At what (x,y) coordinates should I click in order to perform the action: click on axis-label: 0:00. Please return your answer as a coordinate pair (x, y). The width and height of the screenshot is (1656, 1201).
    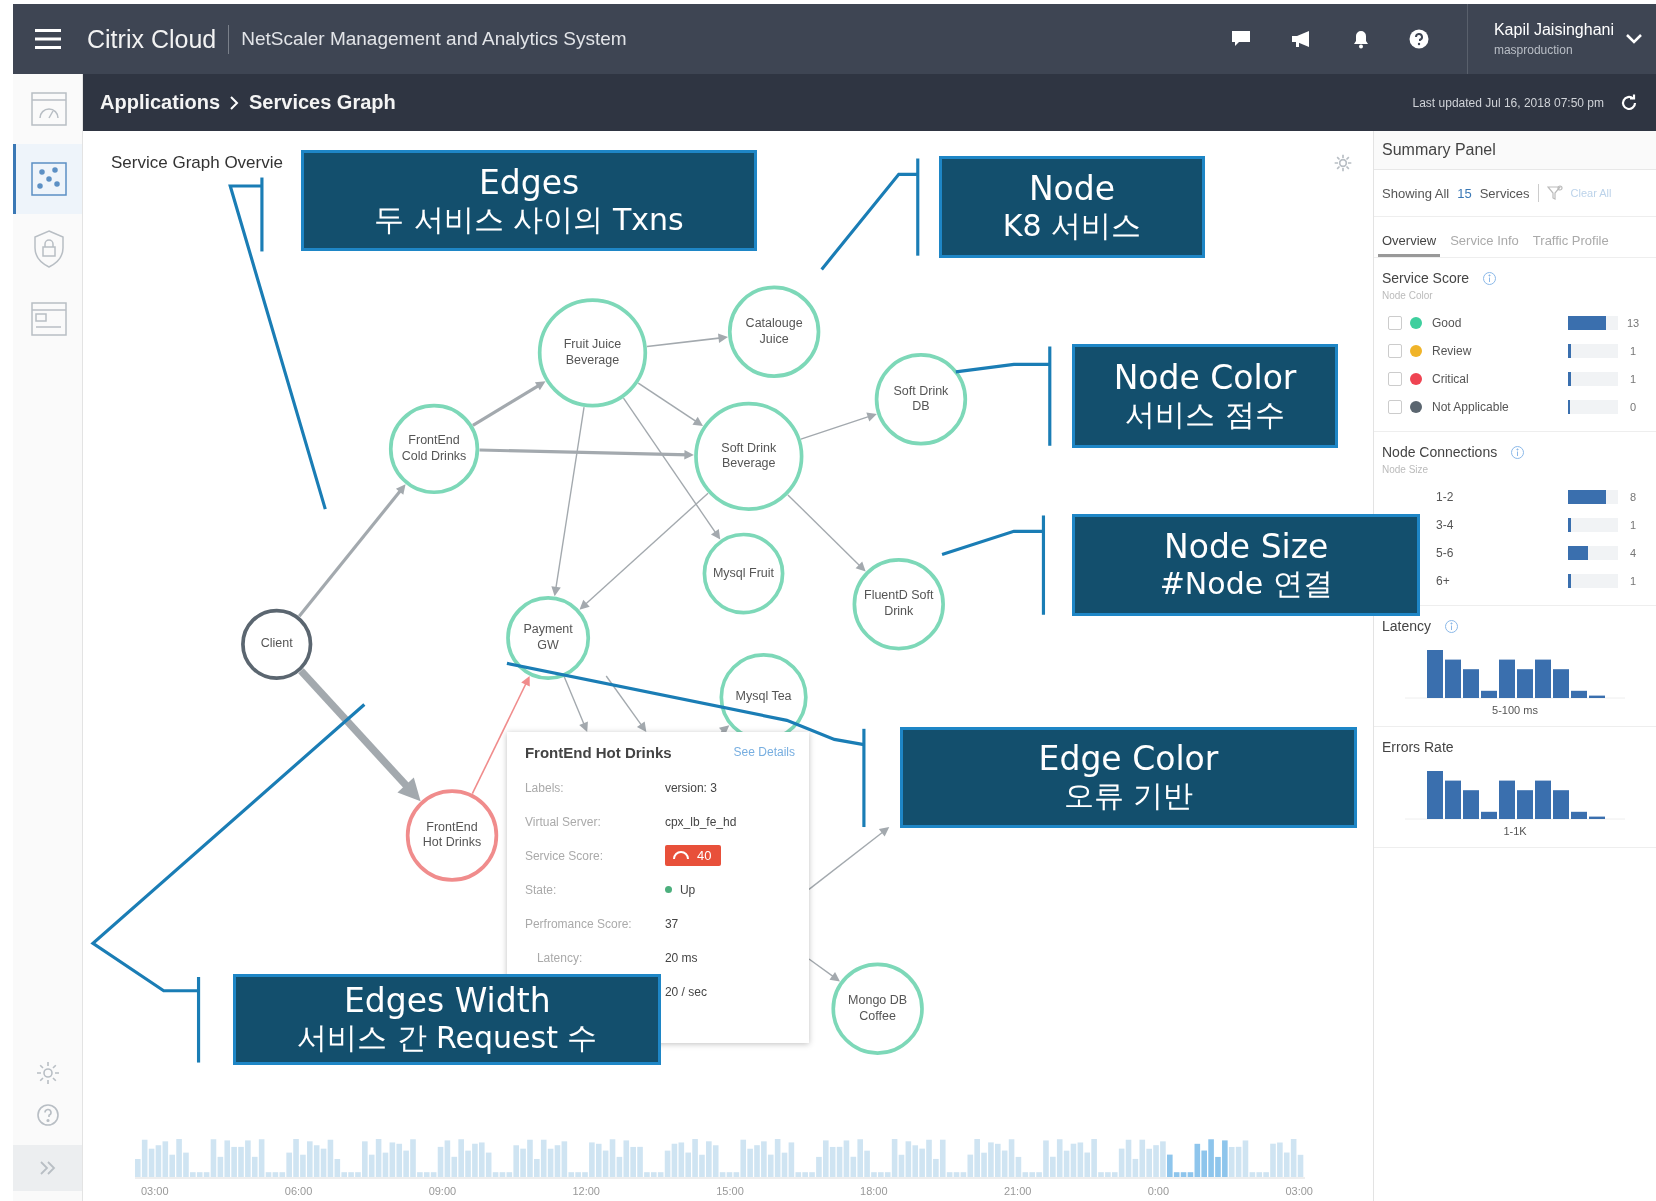
    Looking at the image, I should click on (1158, 1191).